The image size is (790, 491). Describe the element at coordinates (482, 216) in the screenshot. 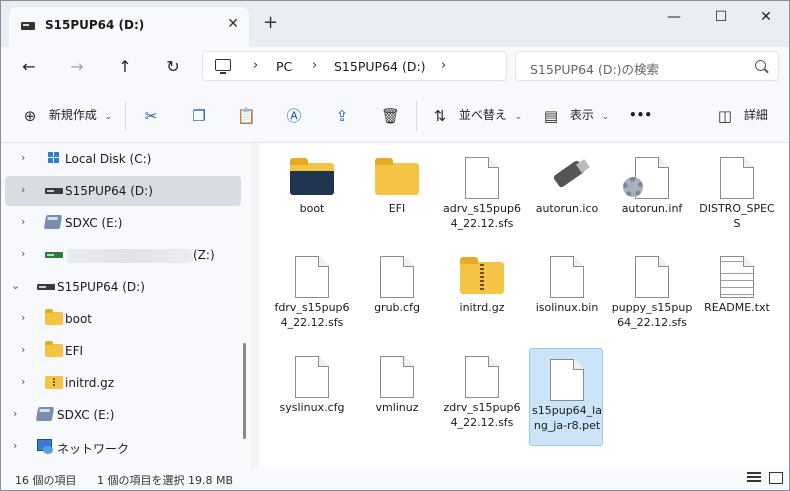

I see `file-name: adrv_s15pup64_22.12.sfs` at that location.